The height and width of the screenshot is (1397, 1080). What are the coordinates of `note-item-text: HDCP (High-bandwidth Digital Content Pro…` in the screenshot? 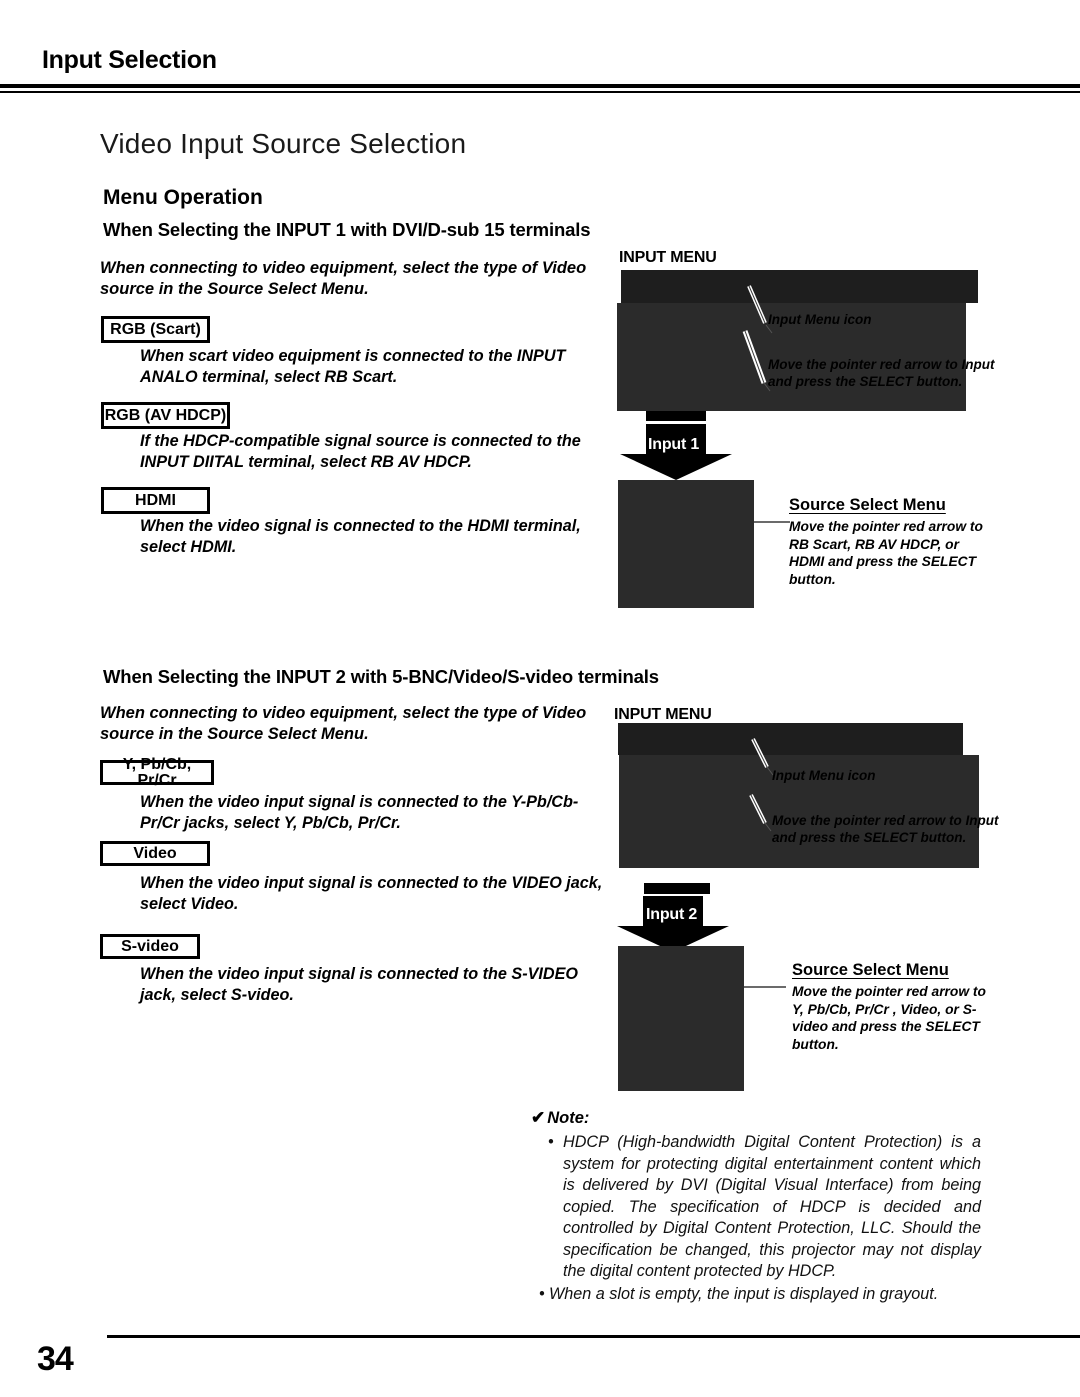 It's located at (772, 1206).